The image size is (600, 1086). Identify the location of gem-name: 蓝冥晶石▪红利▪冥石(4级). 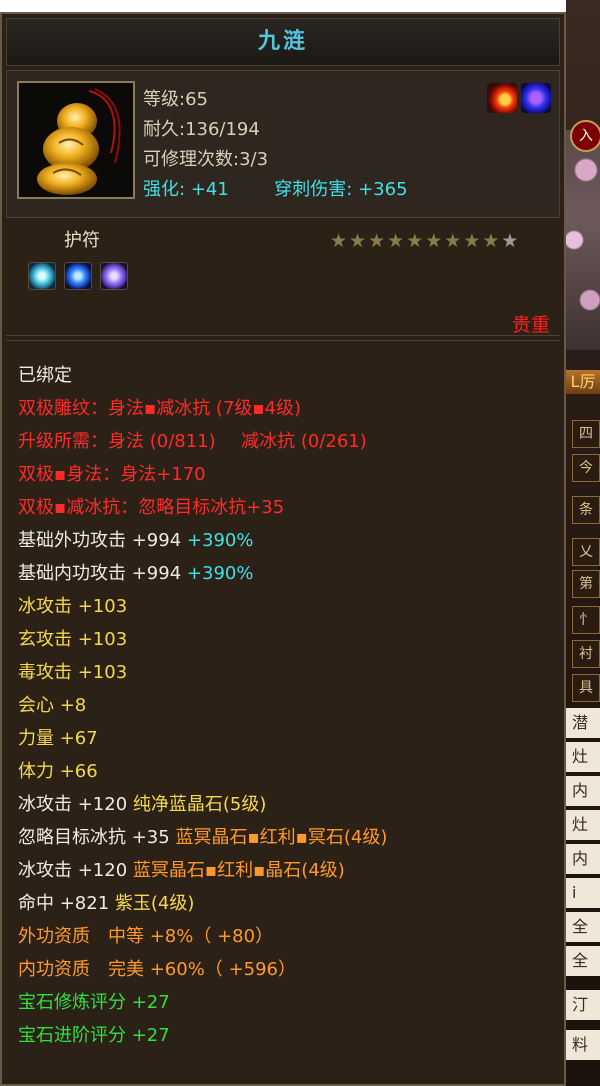
(281, 837).